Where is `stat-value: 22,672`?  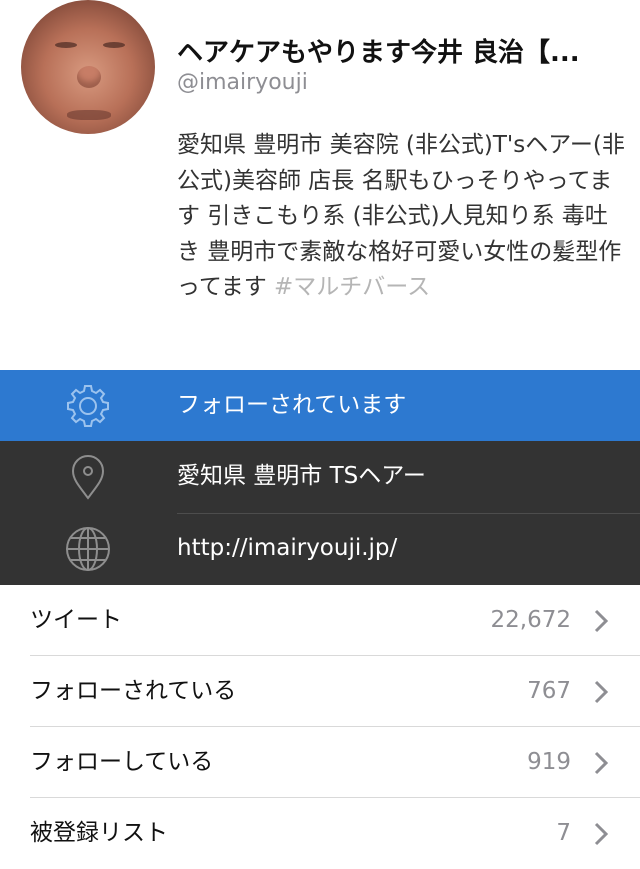
stat-value: 22,672 is located at coordinates (530, 620).